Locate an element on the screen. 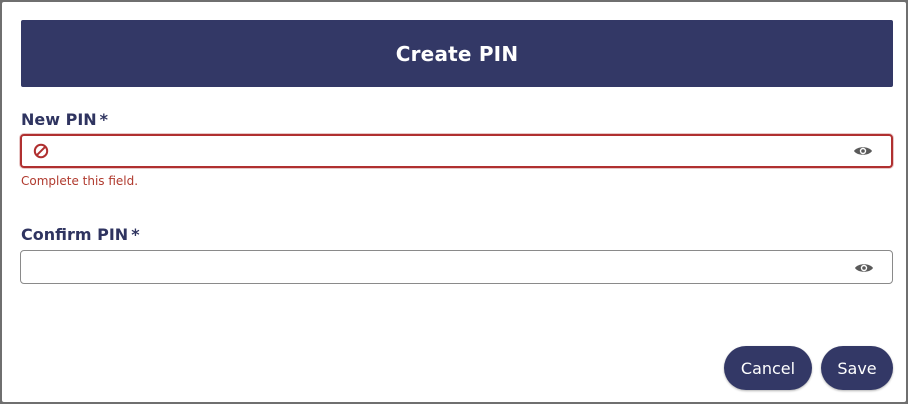 The width and height of the screenshot is (908, 404). new-pin-field is located at coordinates (456, 151).